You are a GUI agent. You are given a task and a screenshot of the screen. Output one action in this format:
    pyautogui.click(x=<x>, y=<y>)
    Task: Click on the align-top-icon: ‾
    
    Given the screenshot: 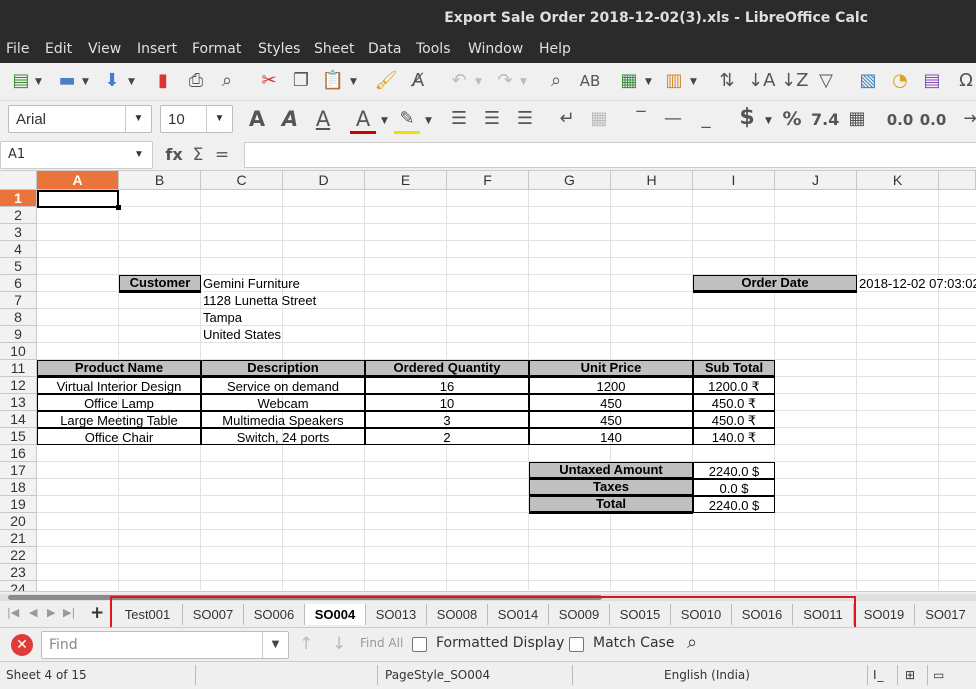 What is the action you would take?
    pyautogui.click(x=641, y=119)
    